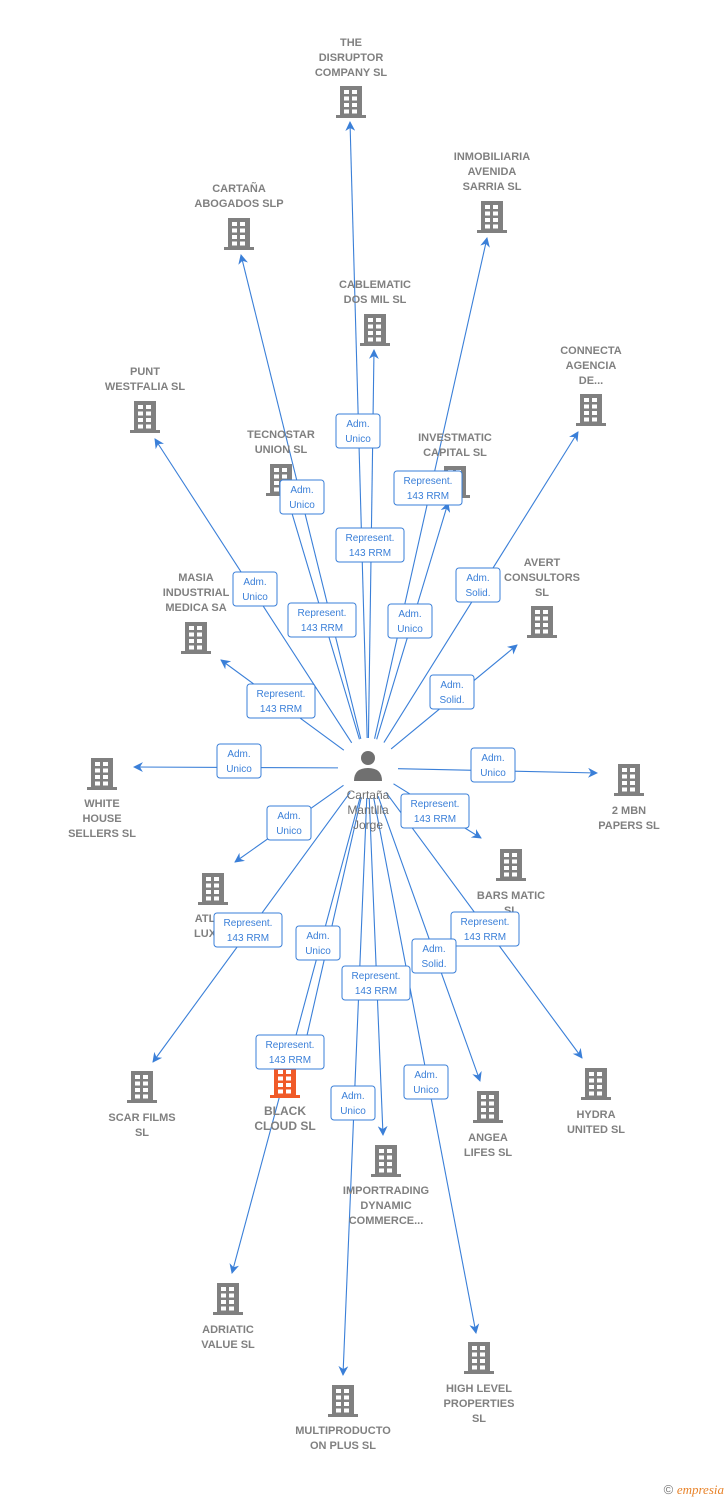 This screenshot has width=728, height=1500. What do you see at coordinates (228, 1317) in the screenshot?
I see `company-node-adriatic: ADRIATIC VALUE SL` at bounding box center [228, 1317].